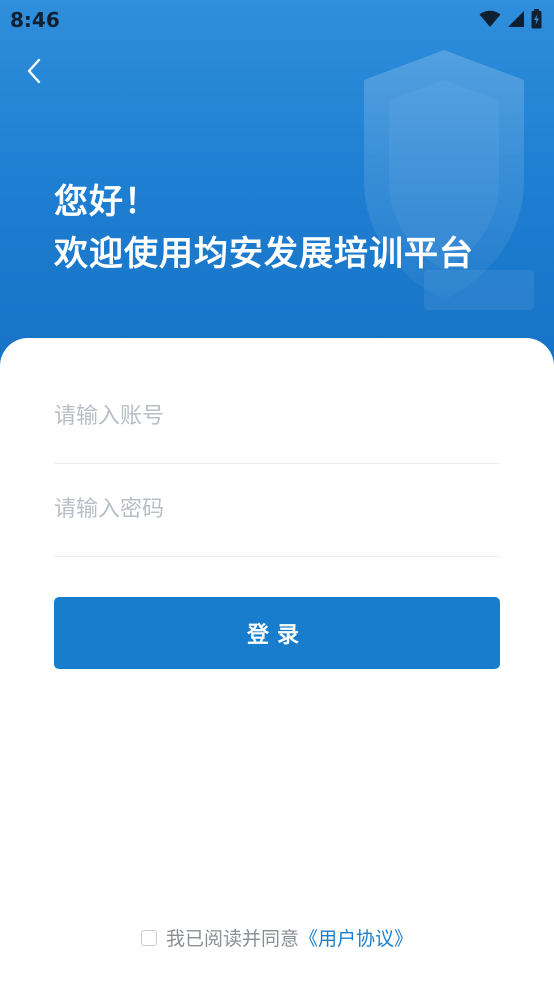  Describe the element at coordinates (356, 937) in the screenshot. I see `user-agreement-link: 《用户协议》` at that location.